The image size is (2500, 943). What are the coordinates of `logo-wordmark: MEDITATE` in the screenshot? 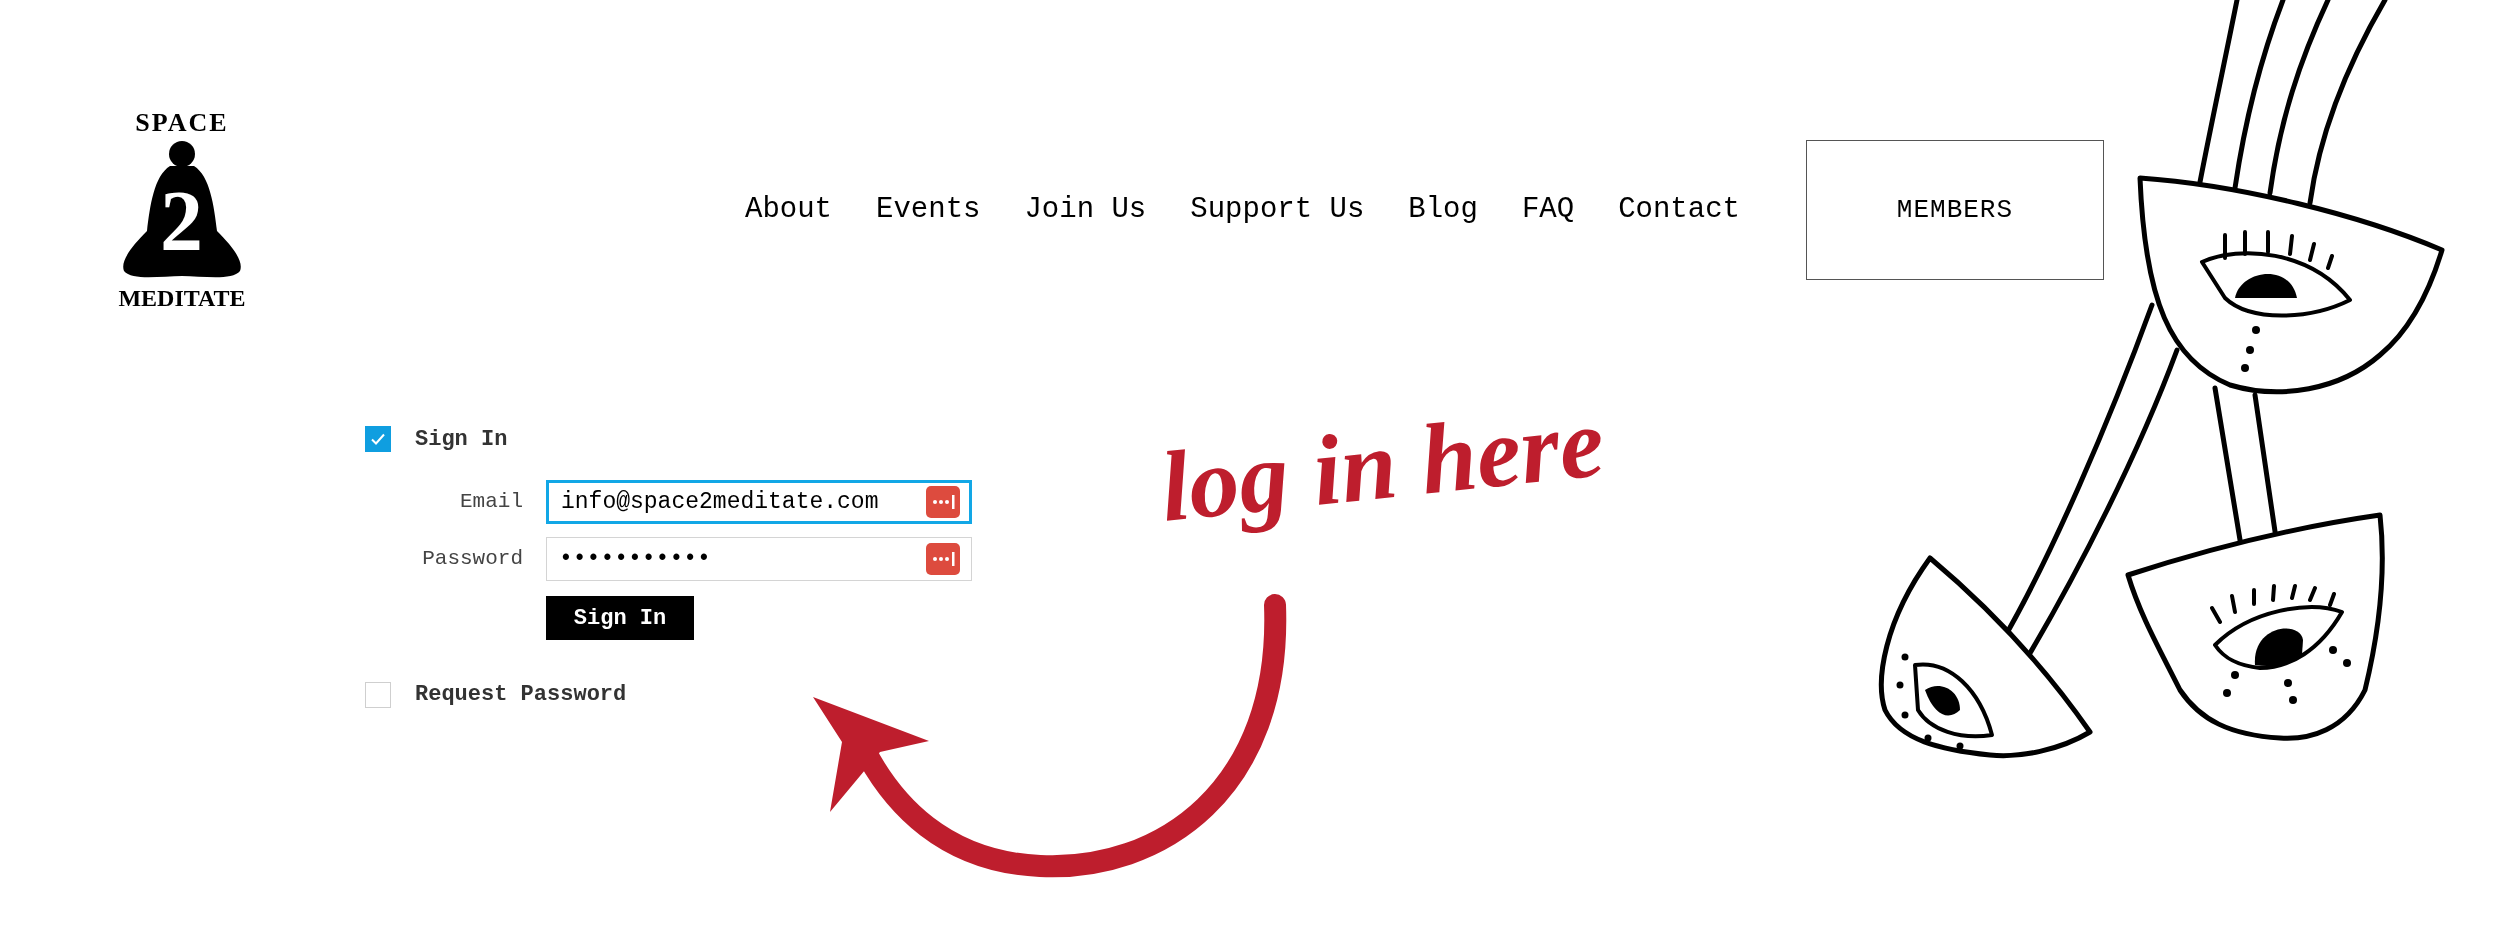 It's located at (182, 298).